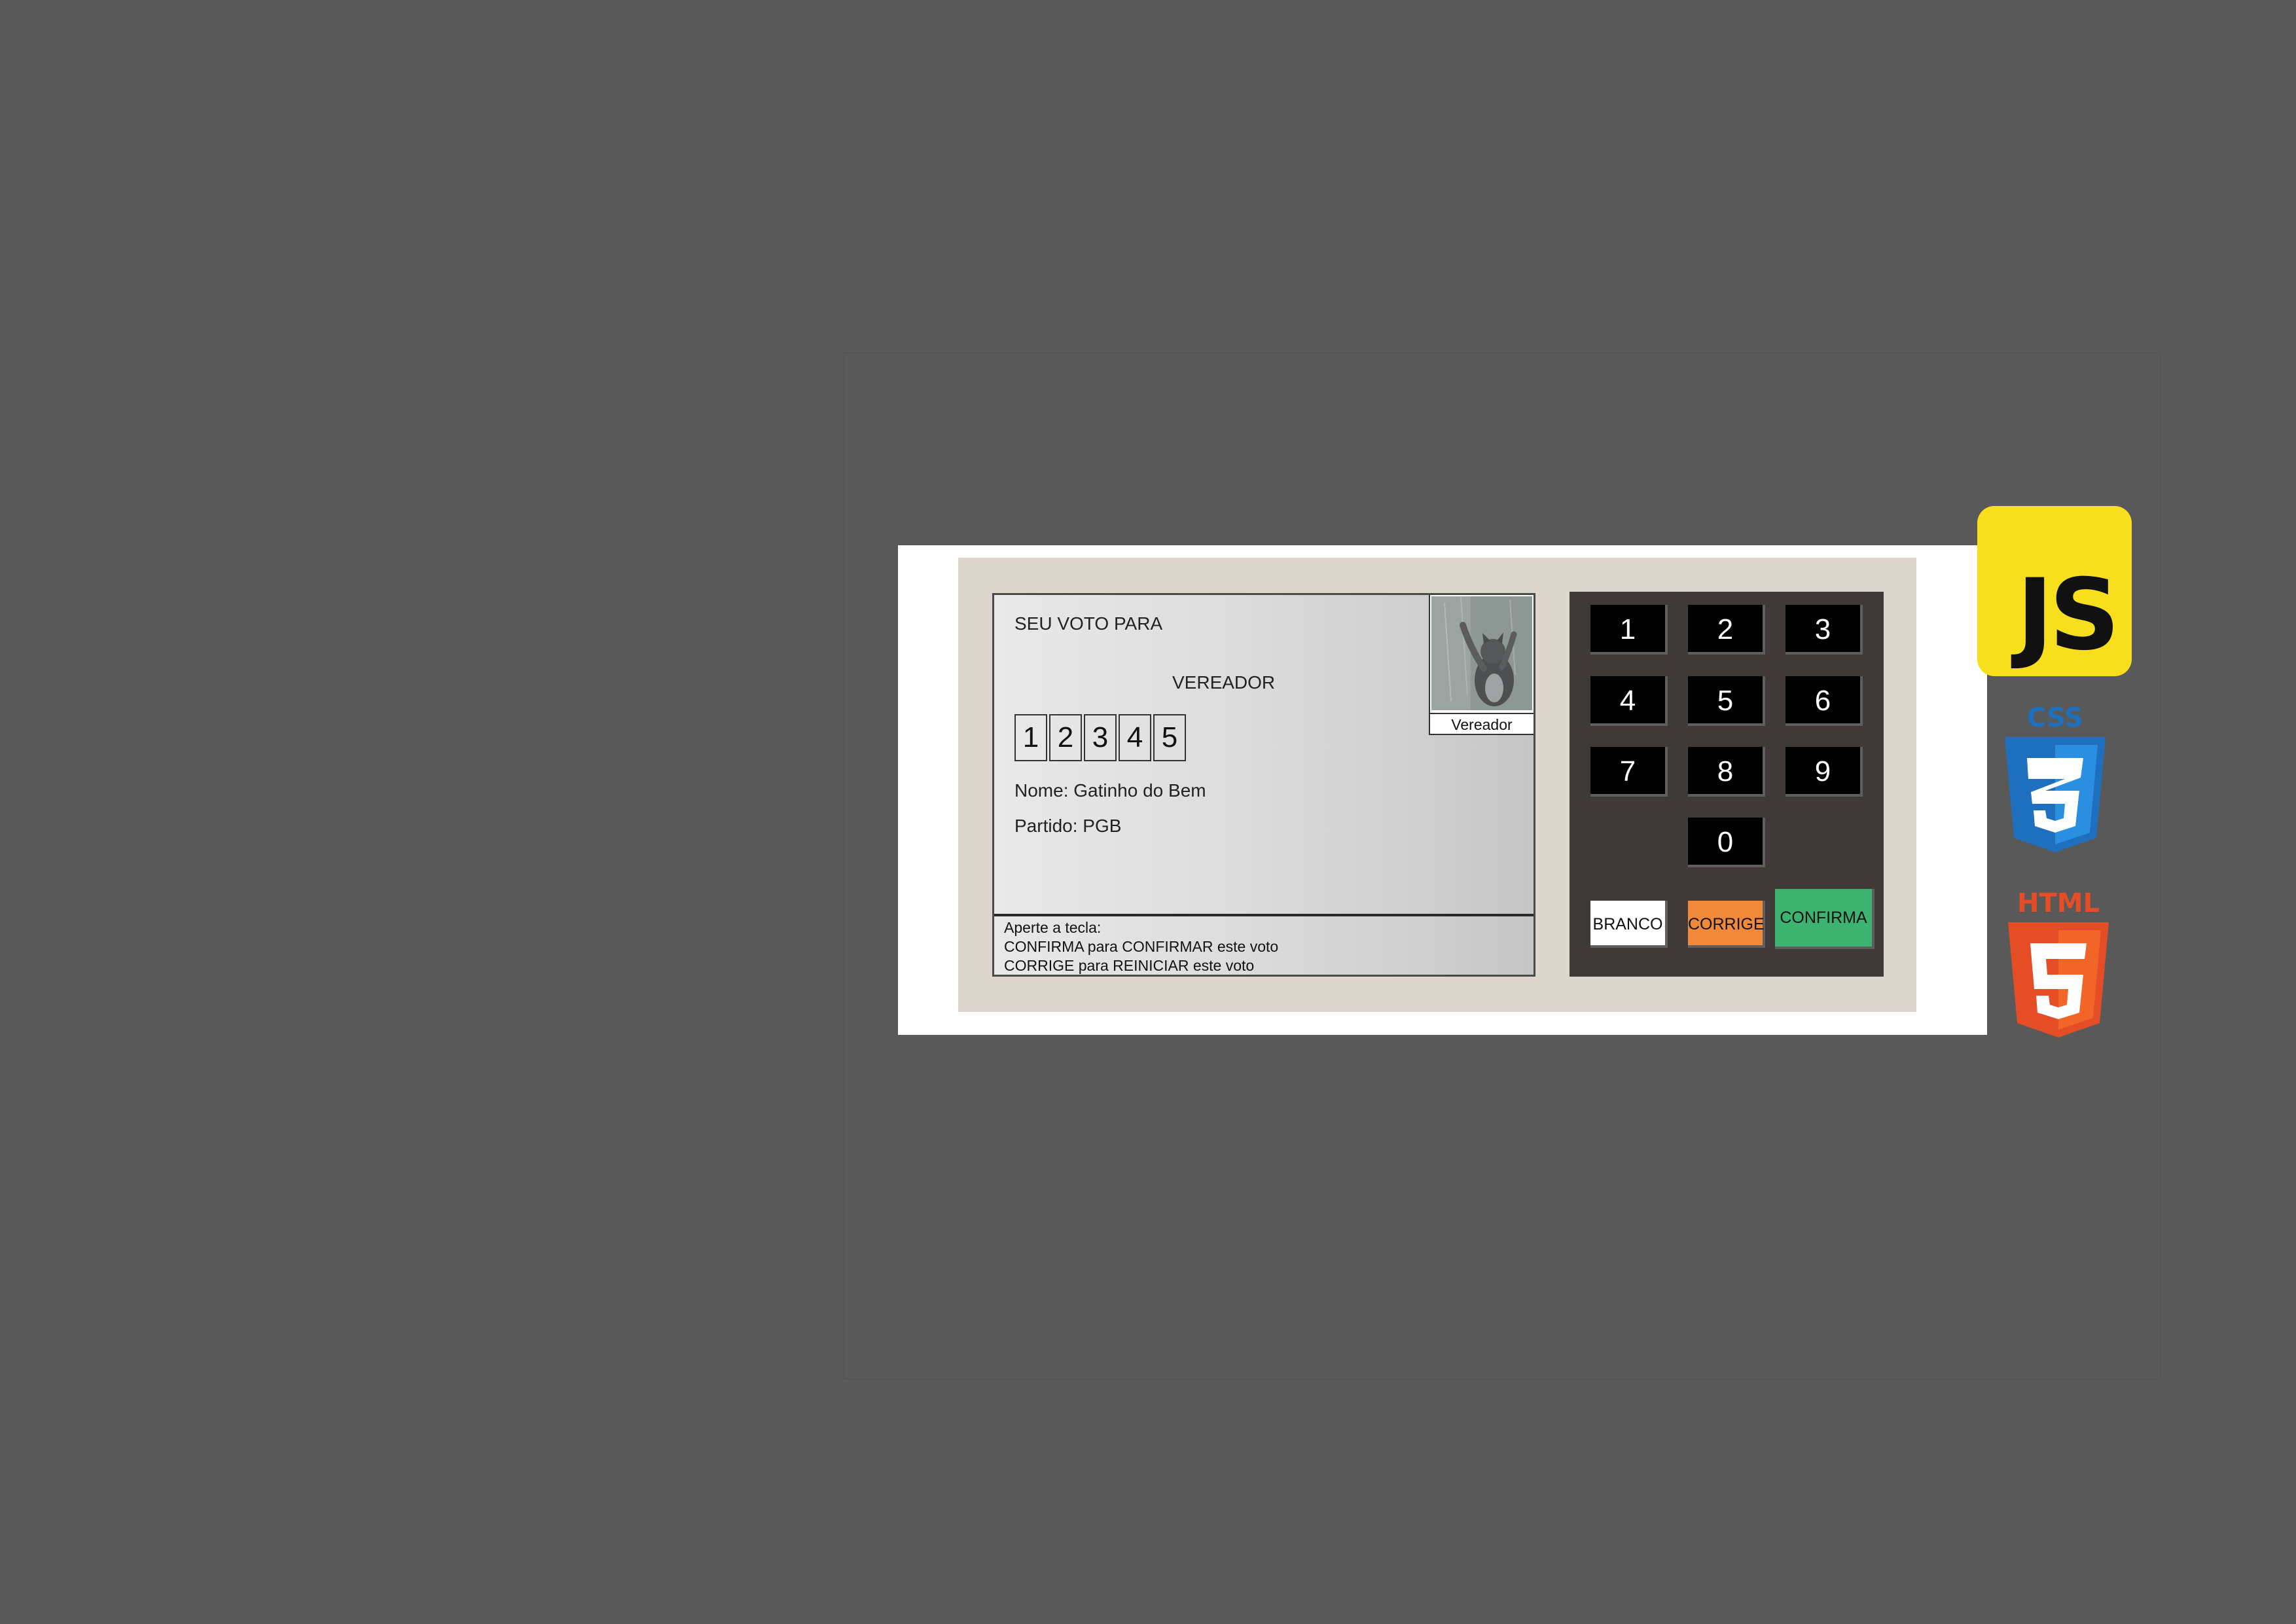 The image size is (2296, 1624). I want to click on vote-digit: 3, so click(1100, 737).